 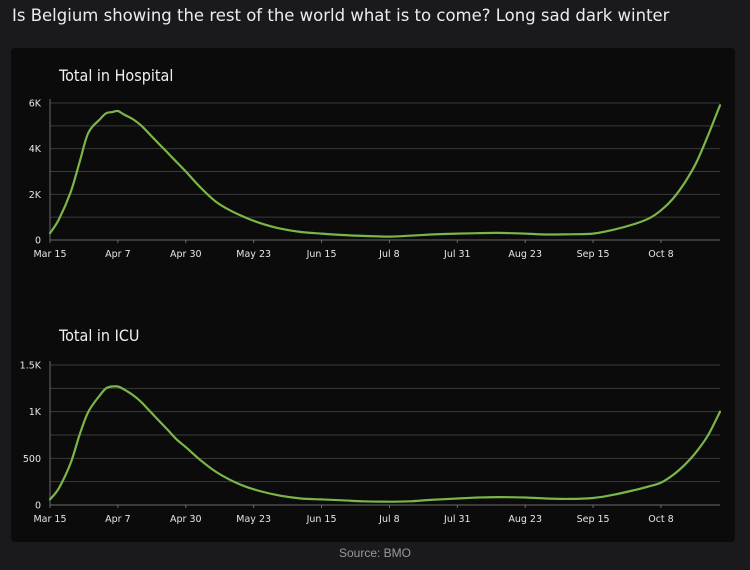 What do you see at coordinates (389, 254) in the screenshot?
I see `chart-1-x-tick-label: Jul 8` at bounding box center [389, 254].